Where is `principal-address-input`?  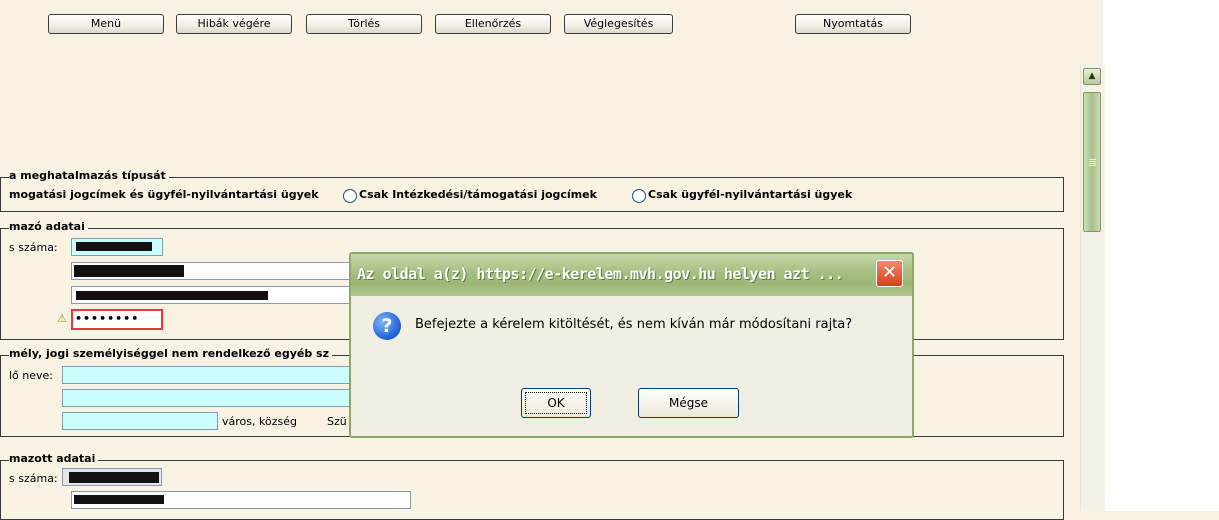 principal-address-input is located at coordinates (216, 295).